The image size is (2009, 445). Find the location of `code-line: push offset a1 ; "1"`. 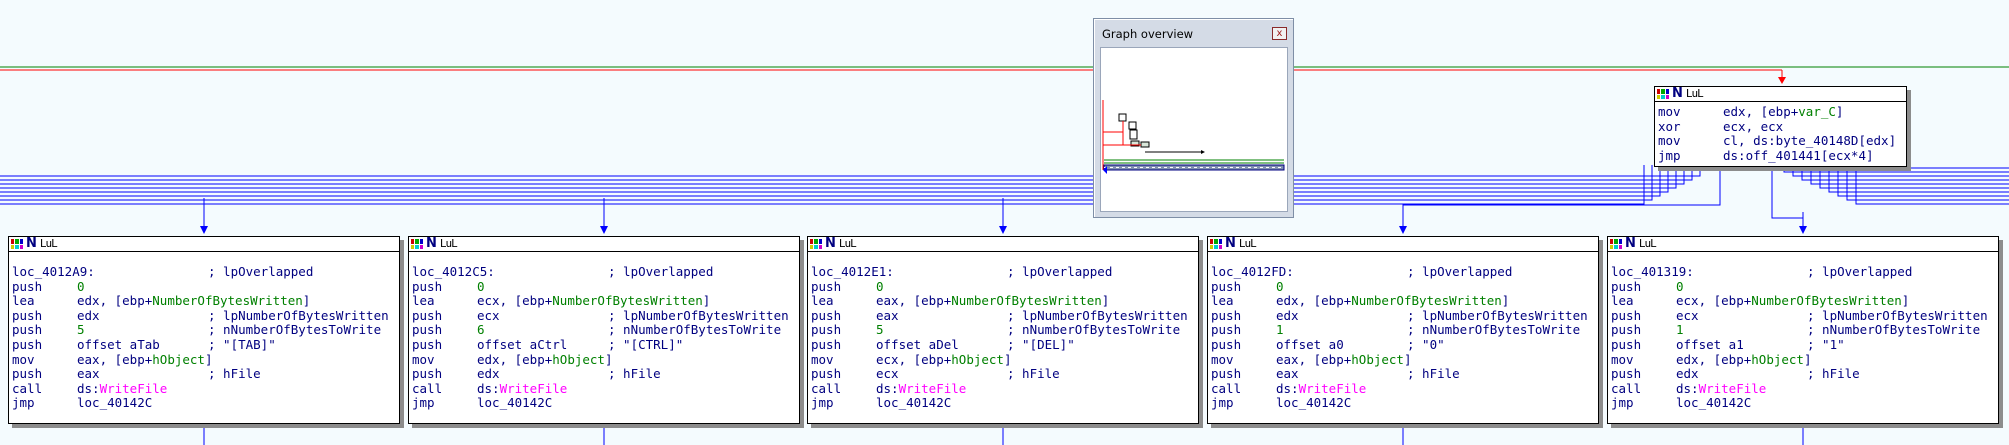

code-line: push offset a1 ; "1" is located at coordinates (1803, 345).